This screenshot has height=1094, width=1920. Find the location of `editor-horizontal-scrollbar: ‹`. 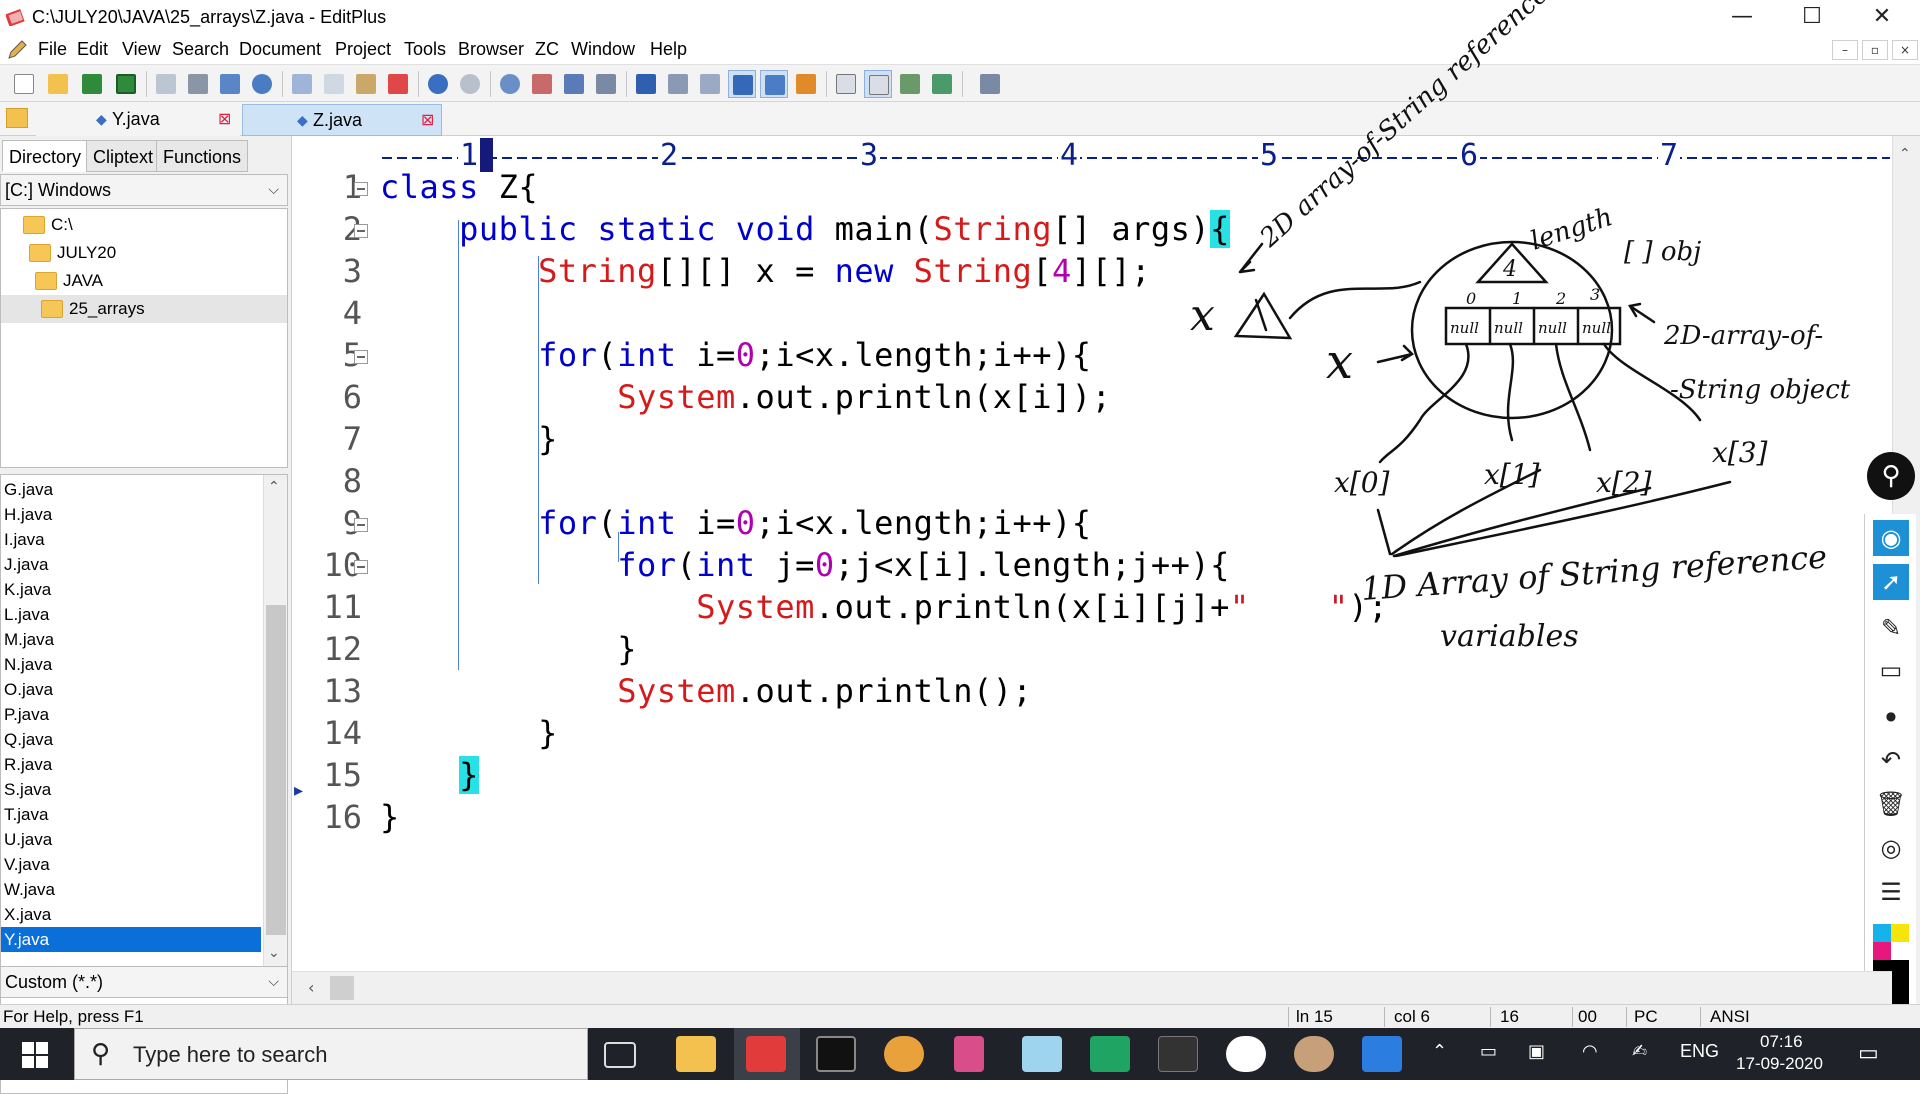

editor-horizontal-scrollbar: ‹ is located at coordinates (1092, 988).